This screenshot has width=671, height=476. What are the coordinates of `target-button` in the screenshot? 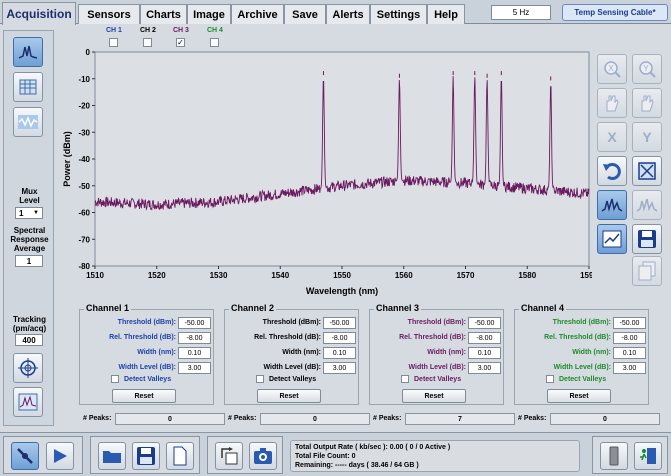 It's located at (28, 368).